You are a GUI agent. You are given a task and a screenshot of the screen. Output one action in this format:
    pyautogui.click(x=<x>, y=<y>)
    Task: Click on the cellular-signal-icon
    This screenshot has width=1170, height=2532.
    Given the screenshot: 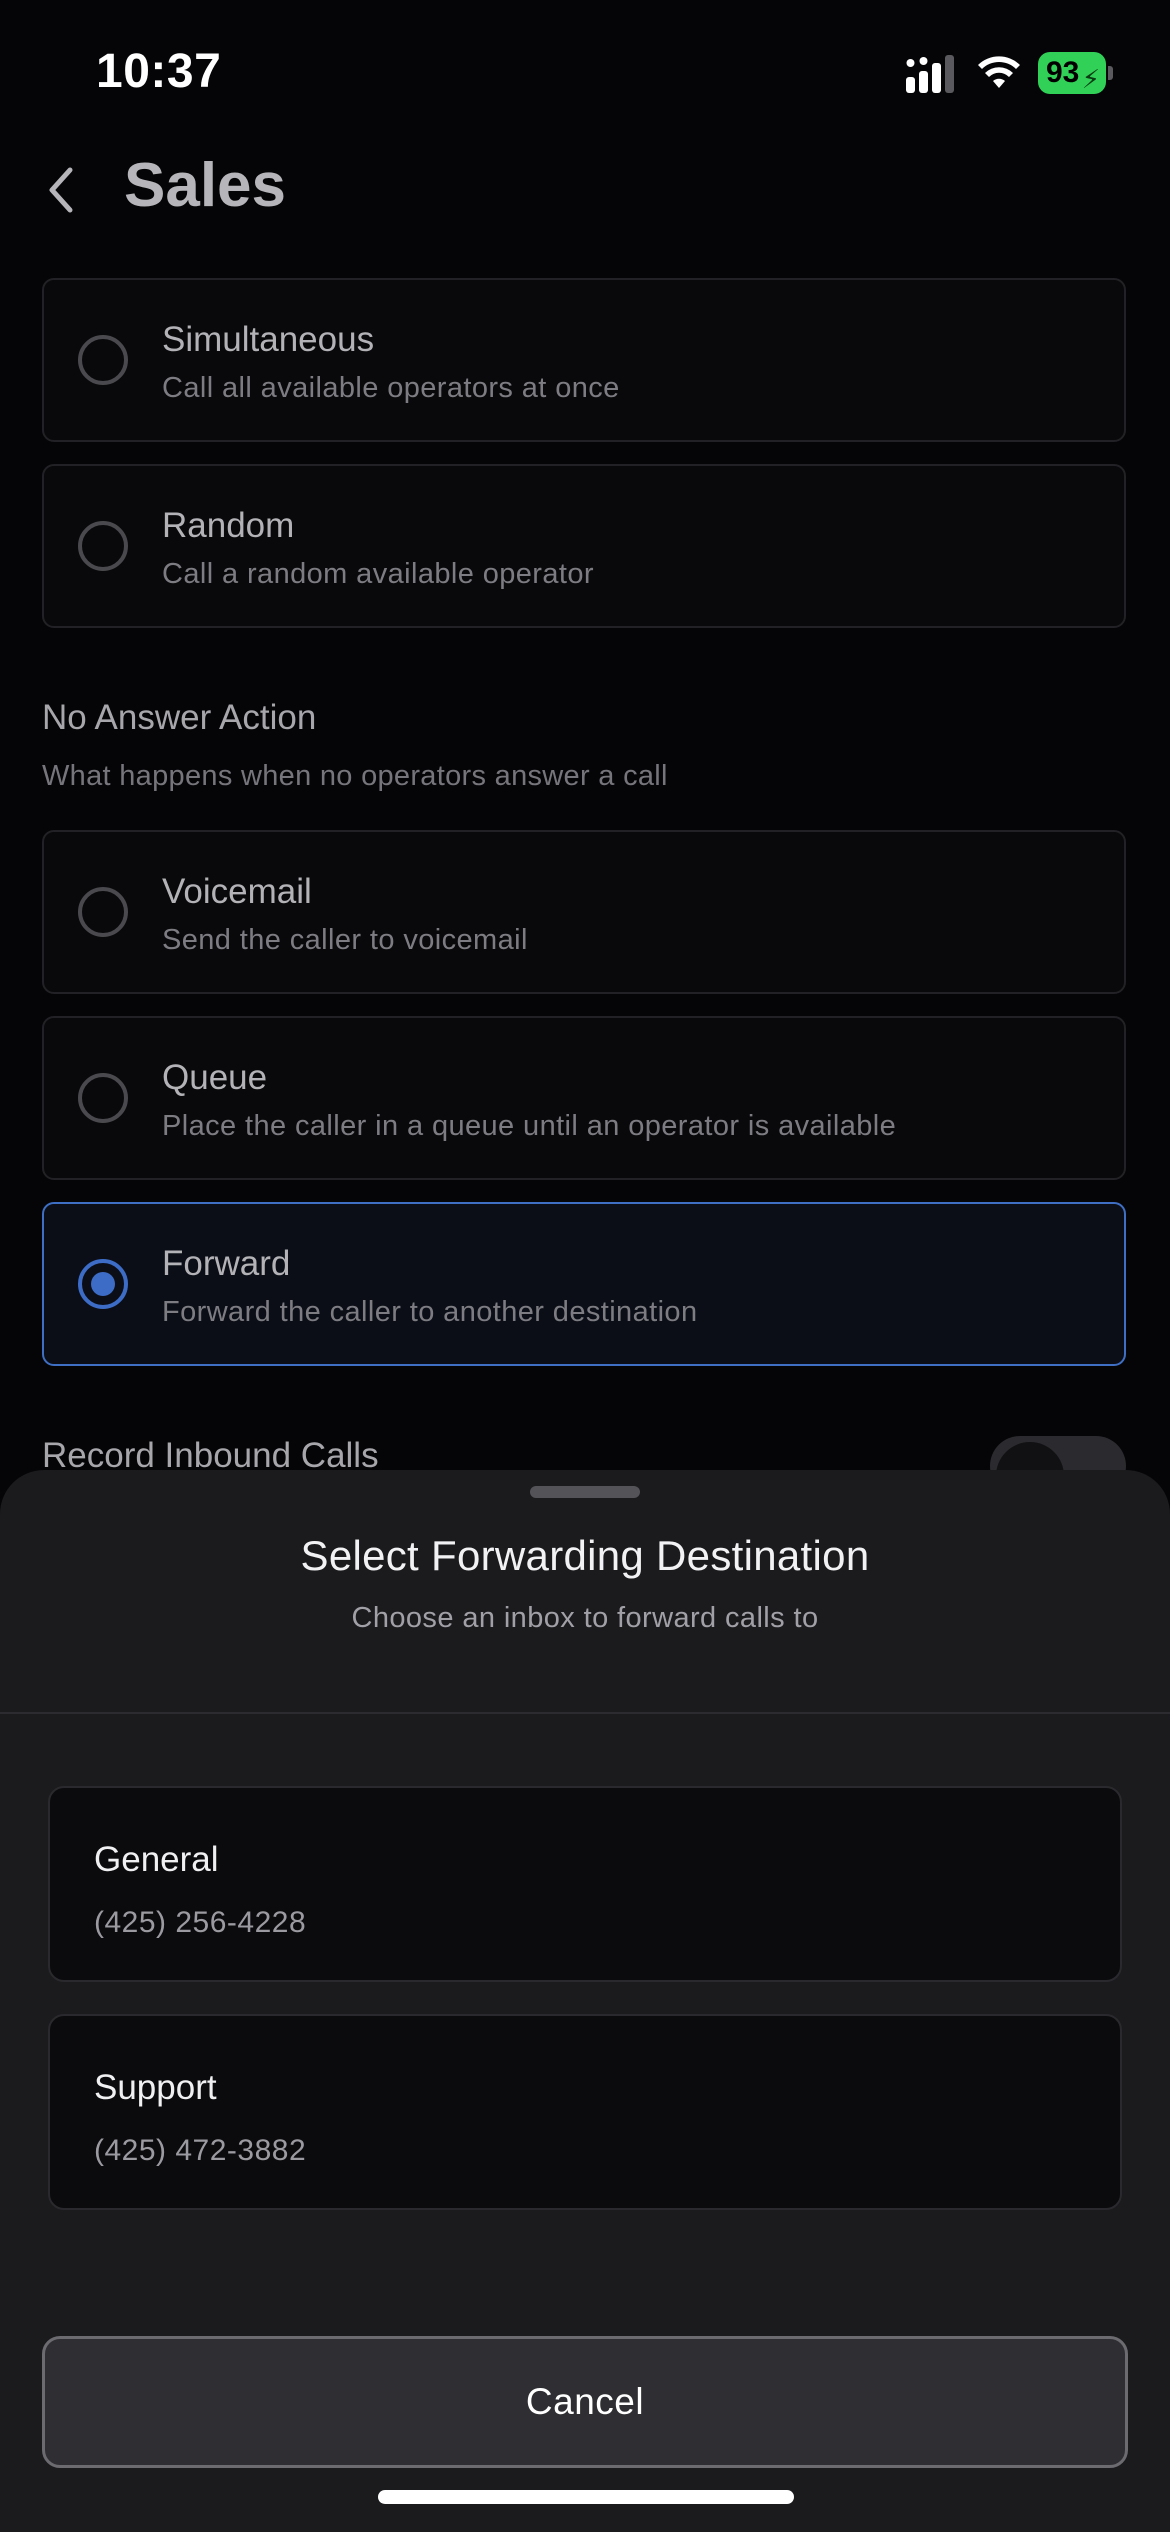 What is the action you would take?
    pyautogui.click(x=930, y=74)
    